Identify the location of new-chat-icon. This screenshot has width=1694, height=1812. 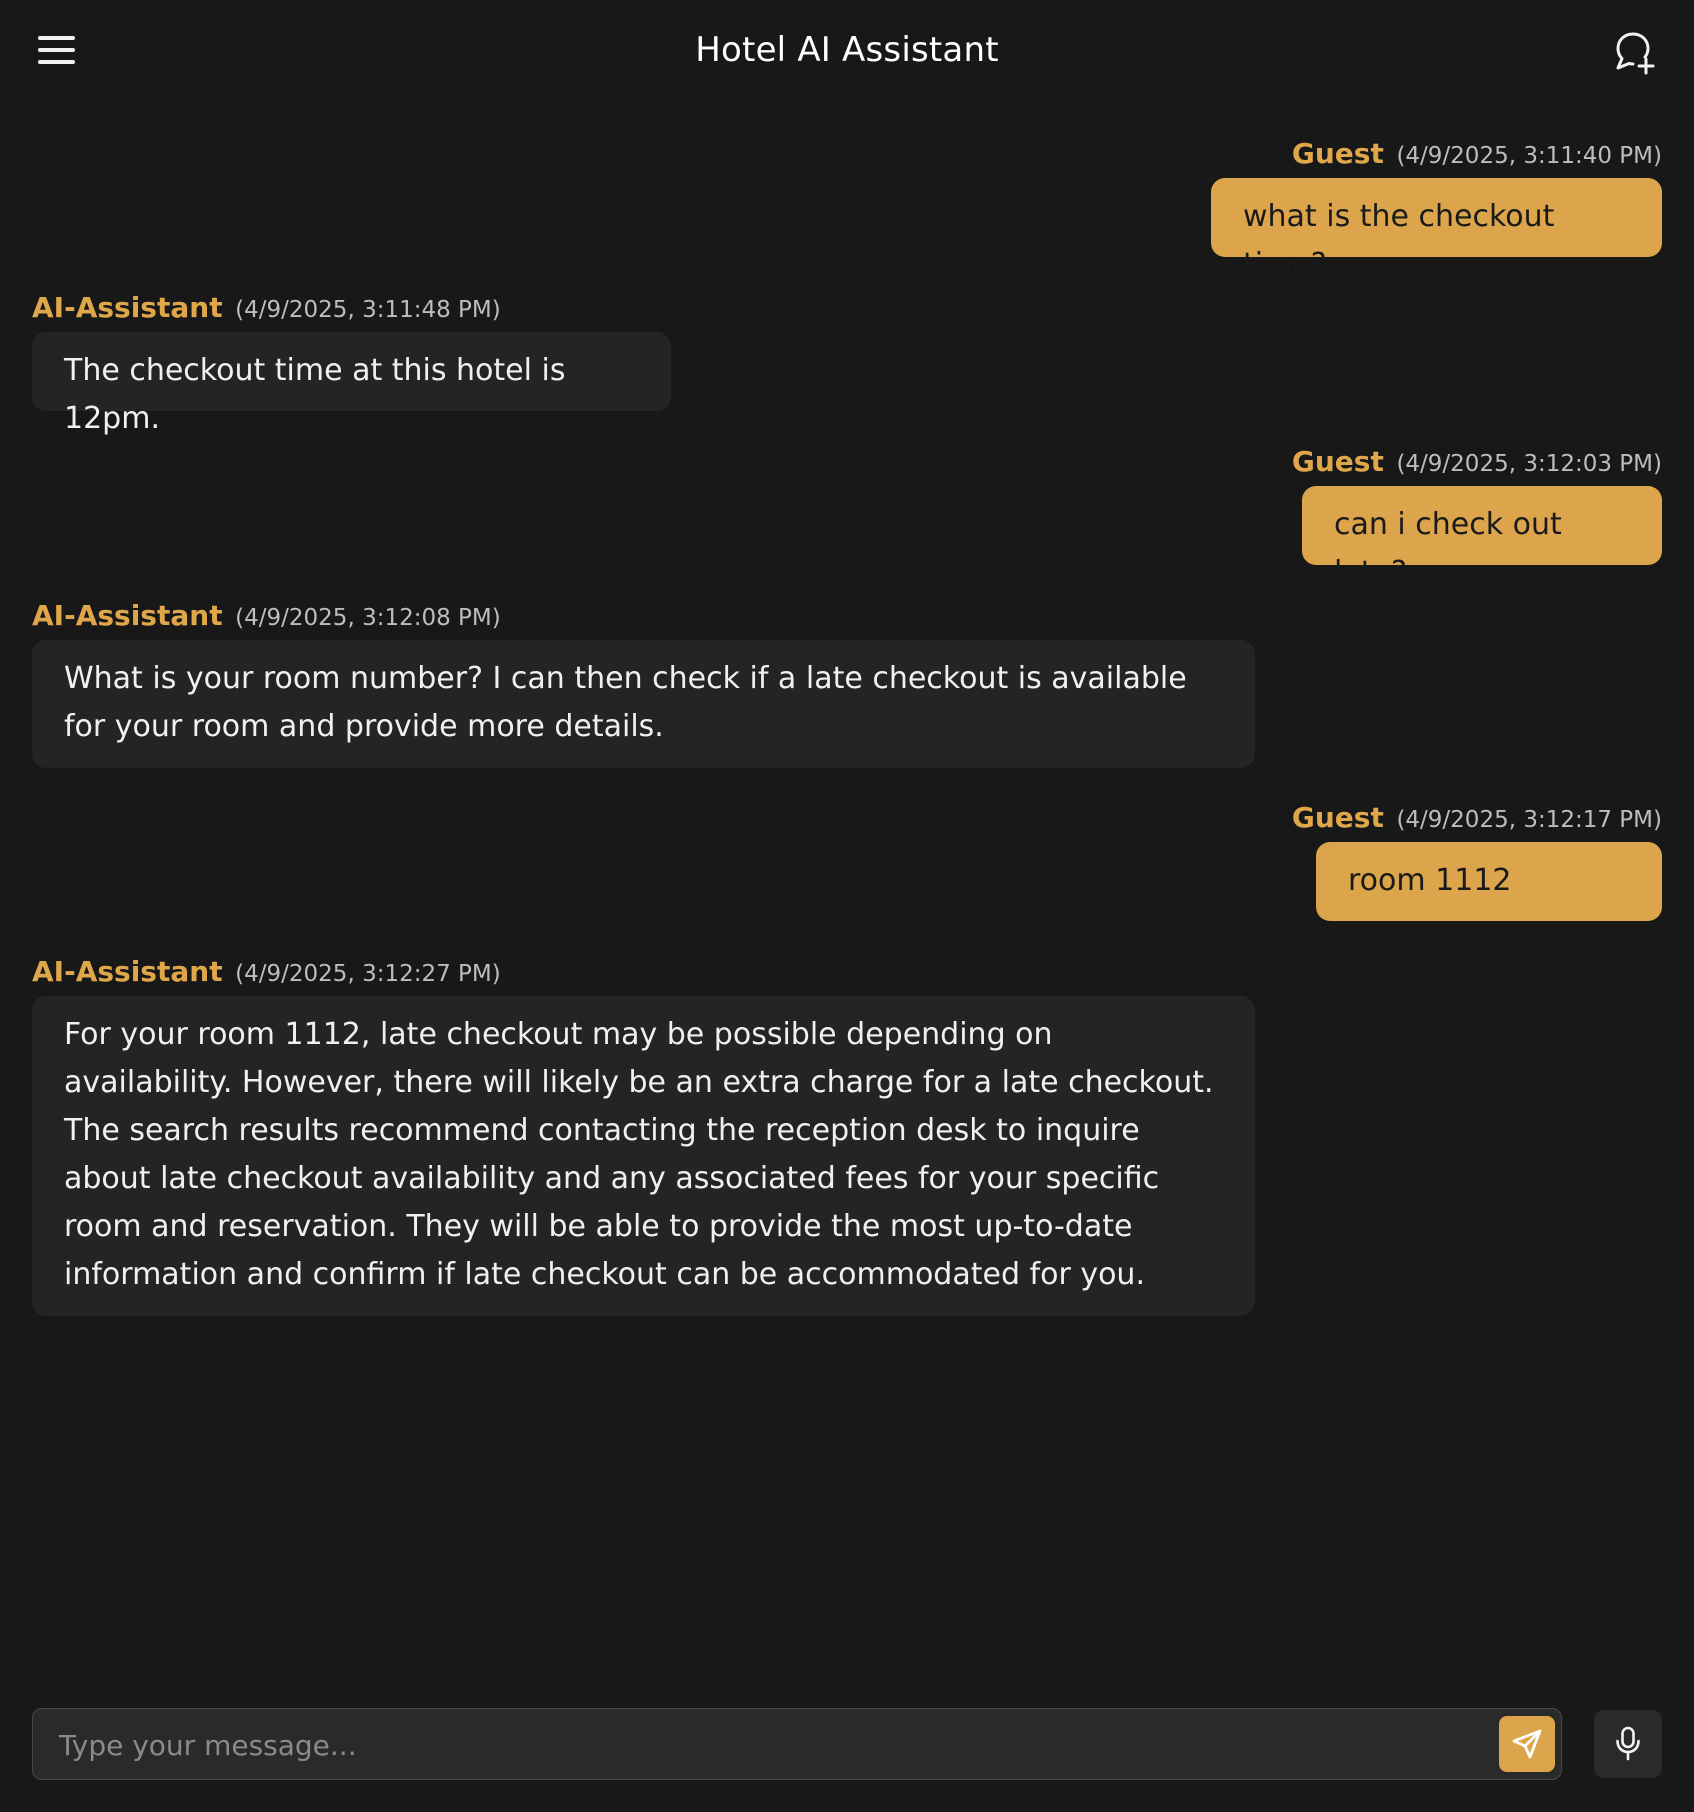
(1635, 53).